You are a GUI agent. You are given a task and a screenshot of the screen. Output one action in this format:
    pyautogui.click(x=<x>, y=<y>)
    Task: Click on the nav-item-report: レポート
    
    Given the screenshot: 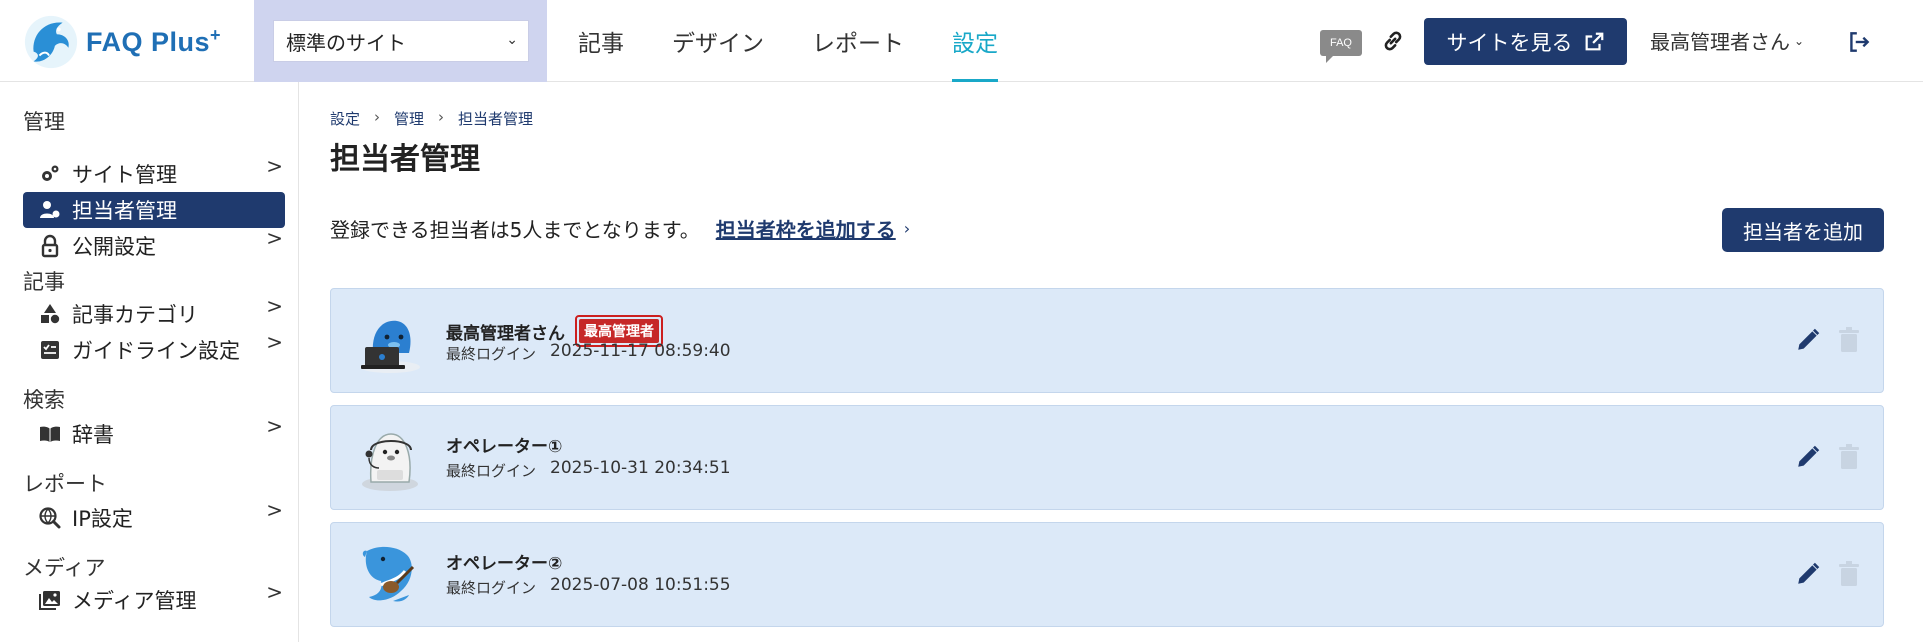 What is the action you would take?
    pyautogui.click(x=858, y=41)
    